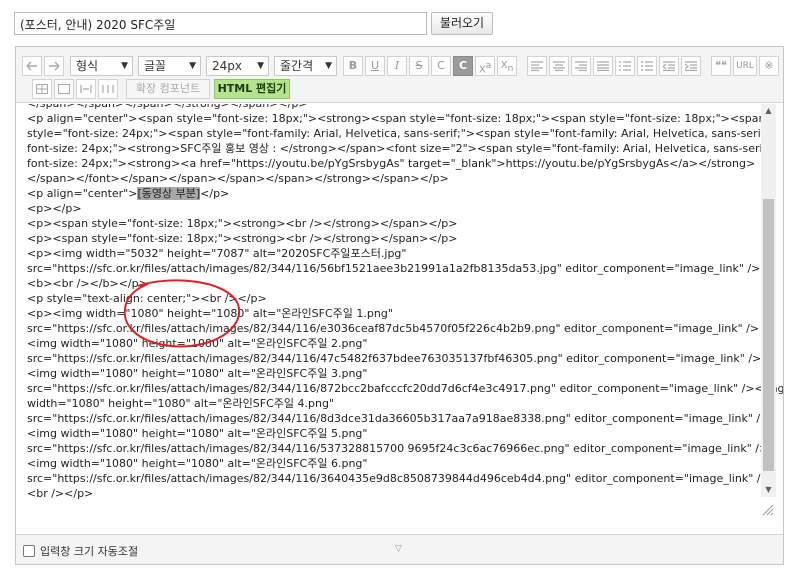  I want to click on align-justify-icon, so click(603, 66).